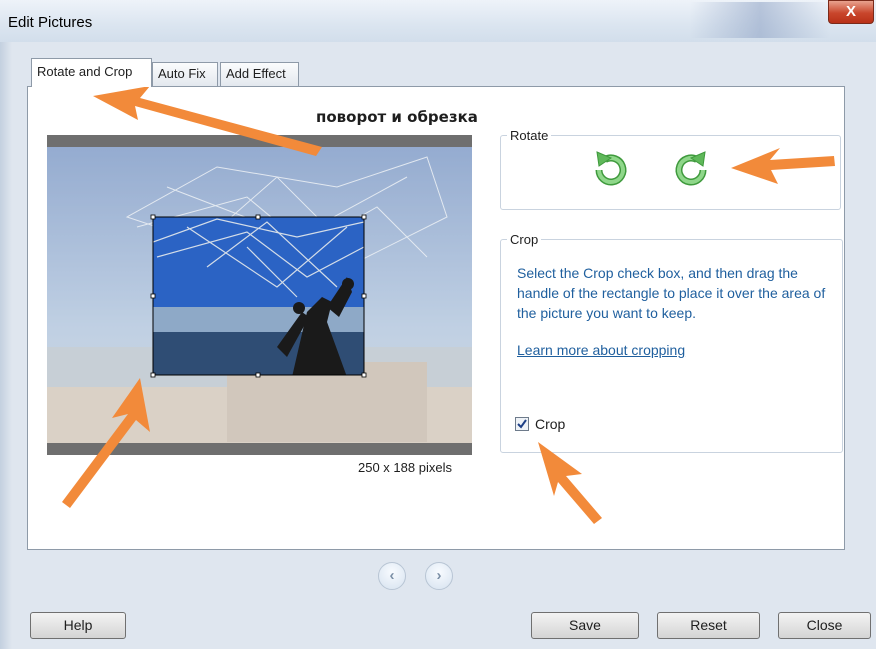  Describe the element at coordinates (611, 170) in the screenshot. I see `rotate-left-icon` at that location.